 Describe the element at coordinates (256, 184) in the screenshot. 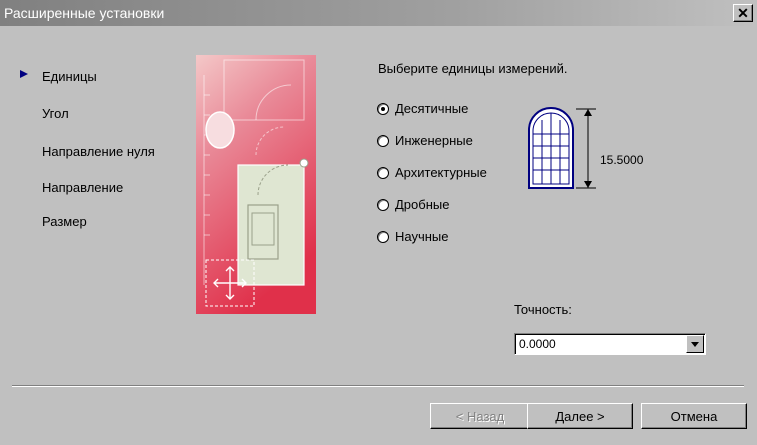

I see `wizard-illustration` at that location.